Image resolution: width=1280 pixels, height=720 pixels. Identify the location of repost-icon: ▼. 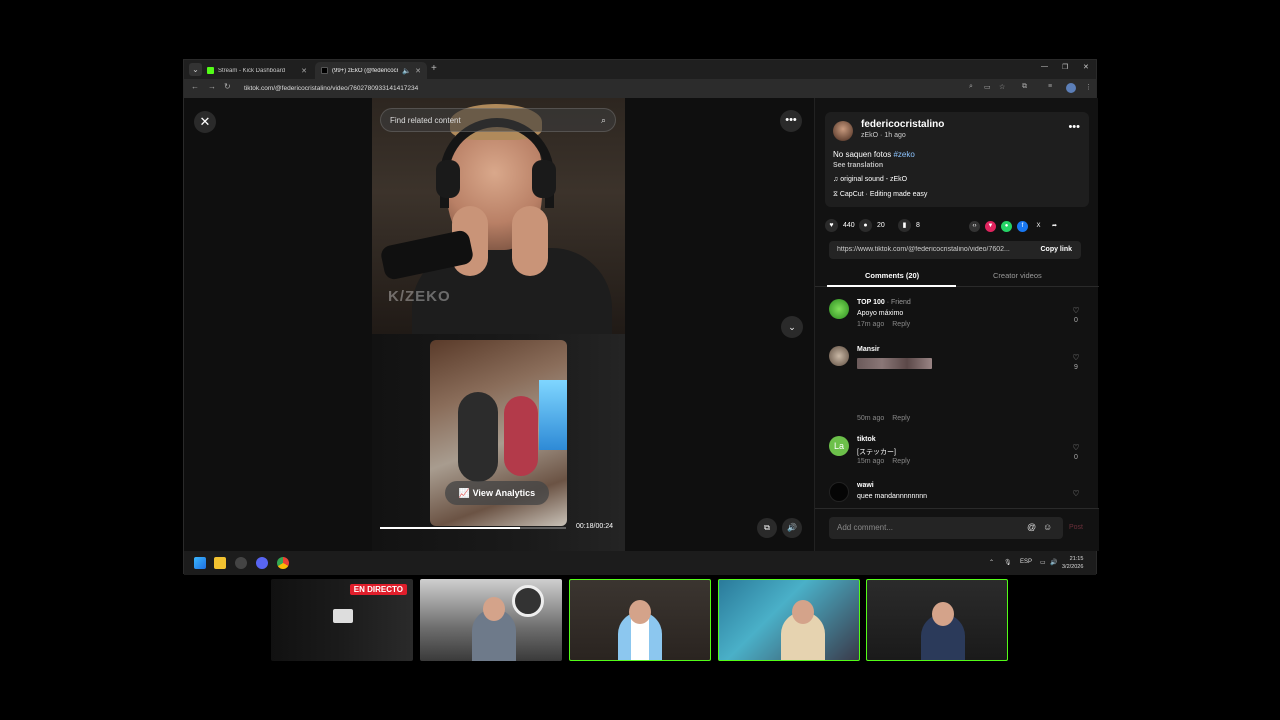
(990, 226).